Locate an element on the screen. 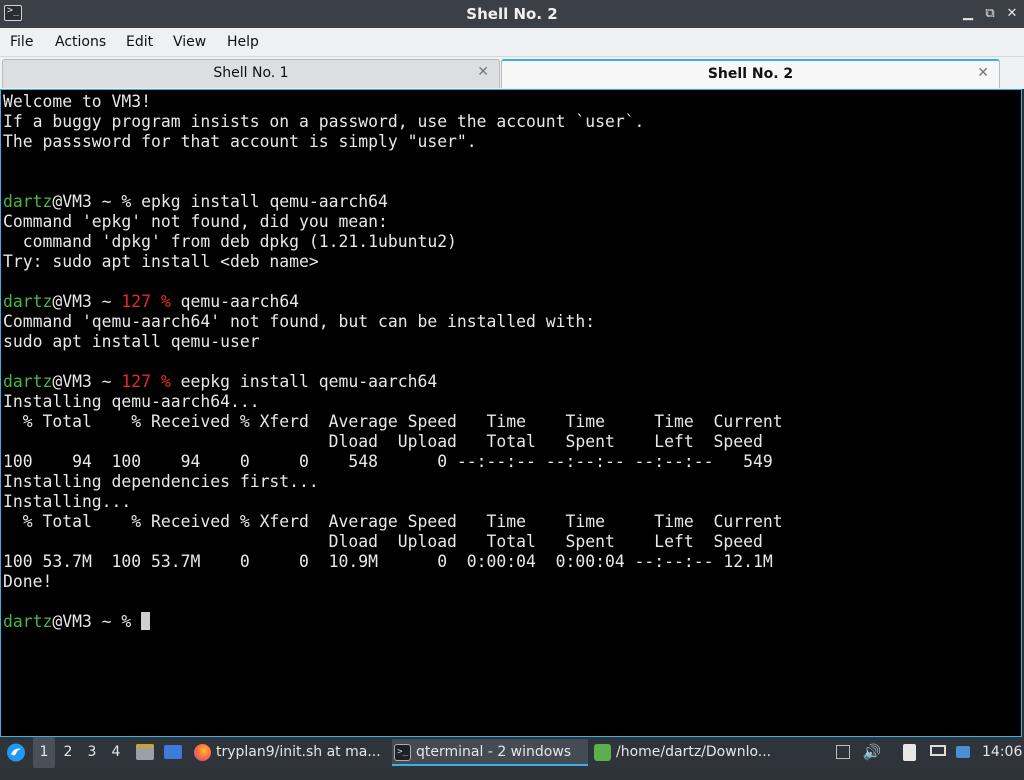 Image resolution: width=1024 pixels, height=780 pixels. terminal-line-text: qemu-aarch64 is located at coordinates (235, 301).